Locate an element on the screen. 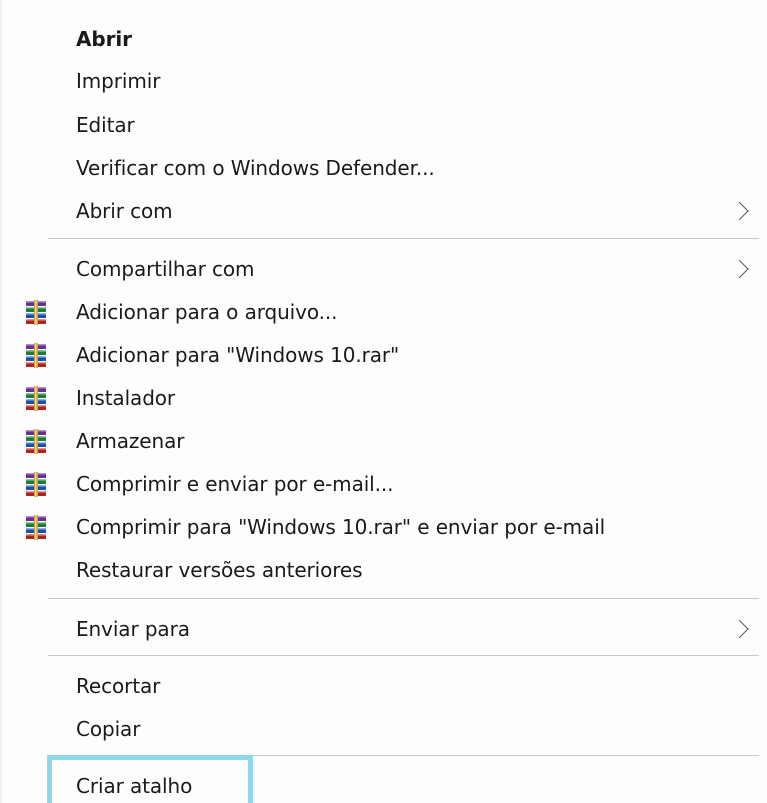 Image resolution: width=767 pixels, height=803 pixels. menu-item-label: Restaurar versões anteriores is located at coordinates (219, 569).